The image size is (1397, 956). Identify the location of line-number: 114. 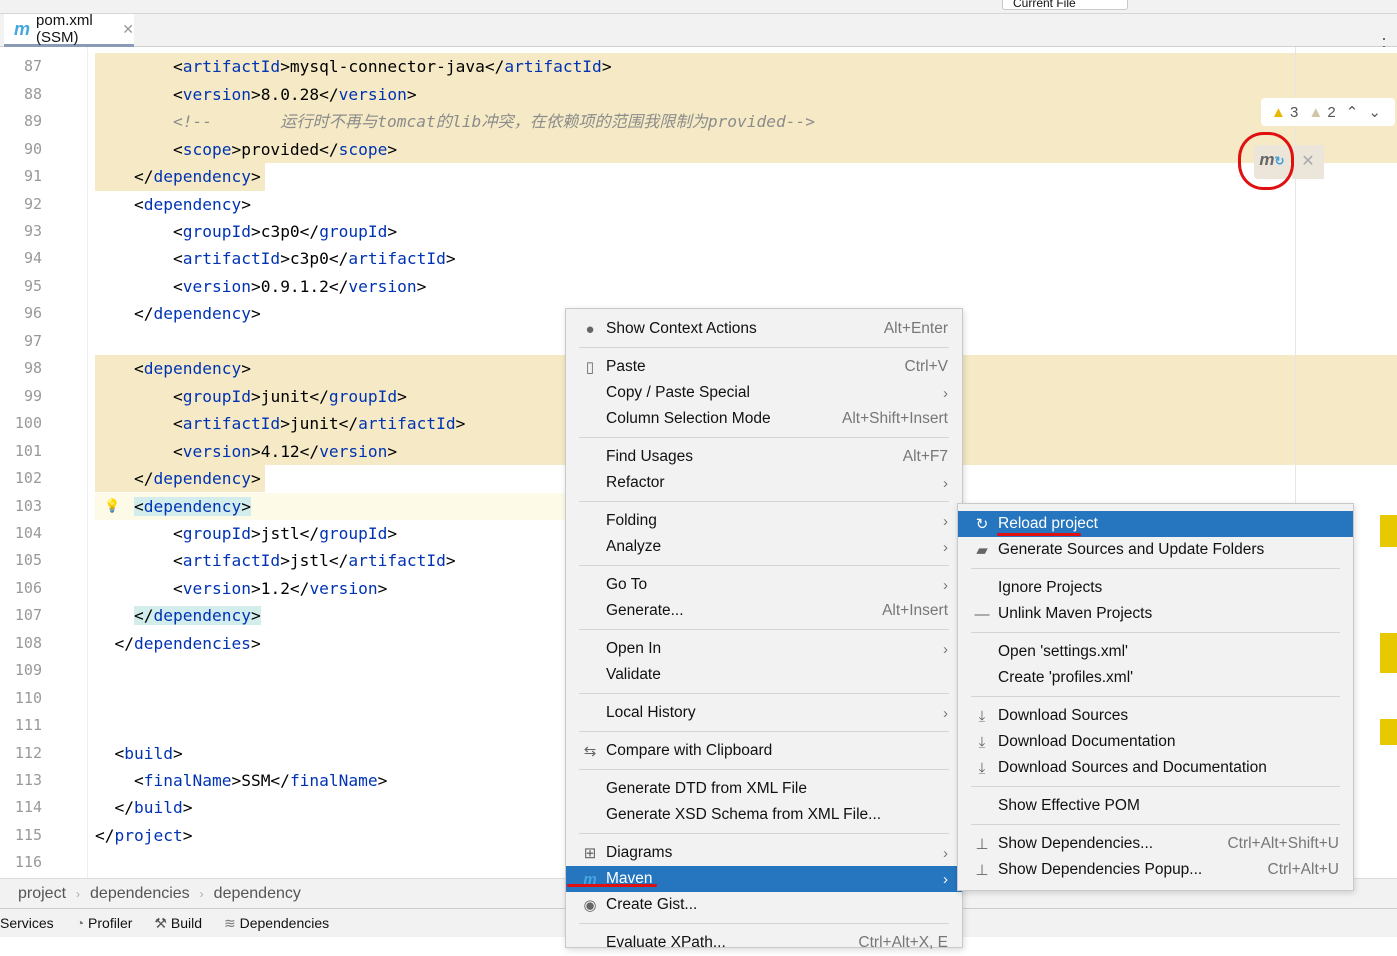
(28, 807).